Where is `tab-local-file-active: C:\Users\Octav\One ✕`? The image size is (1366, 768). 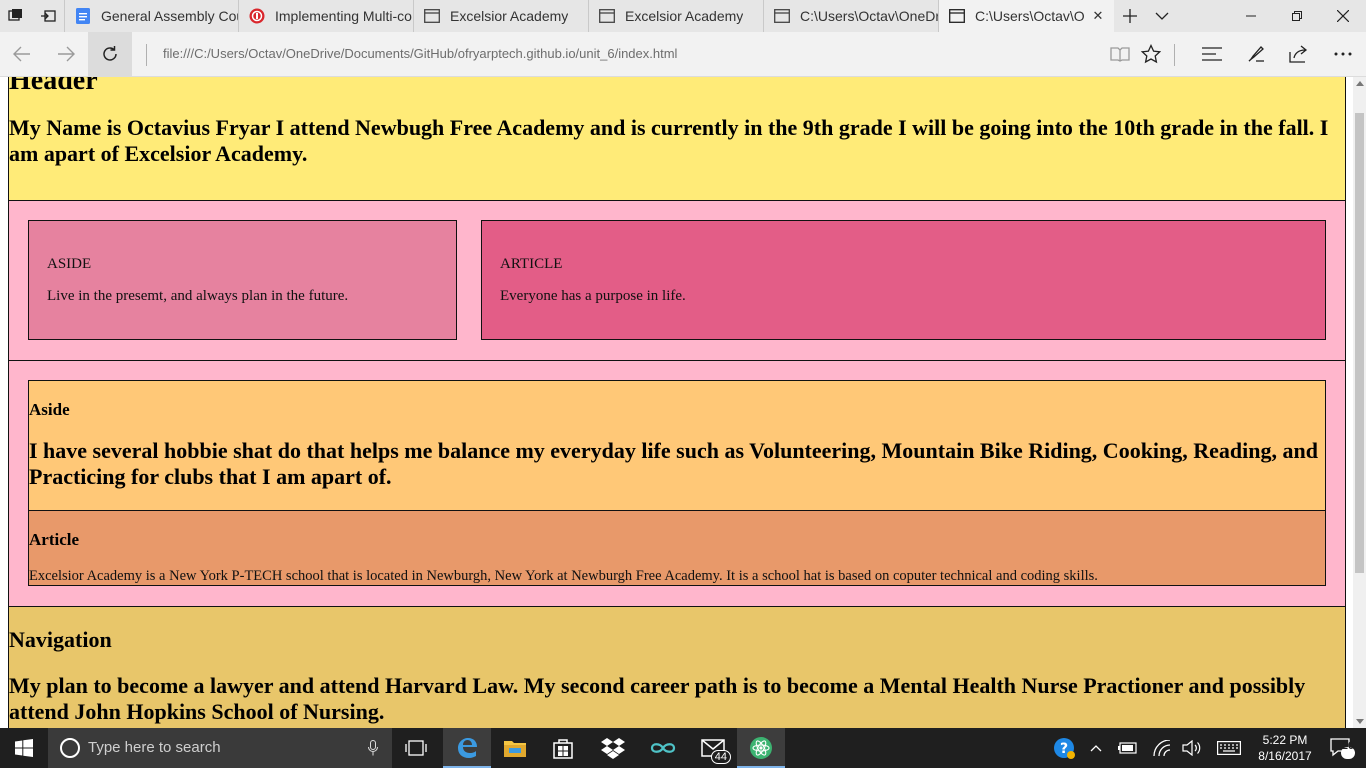 tab-local-file-active: C:\Users\Octav\One ✕ is located at coordinates (1026, 16).